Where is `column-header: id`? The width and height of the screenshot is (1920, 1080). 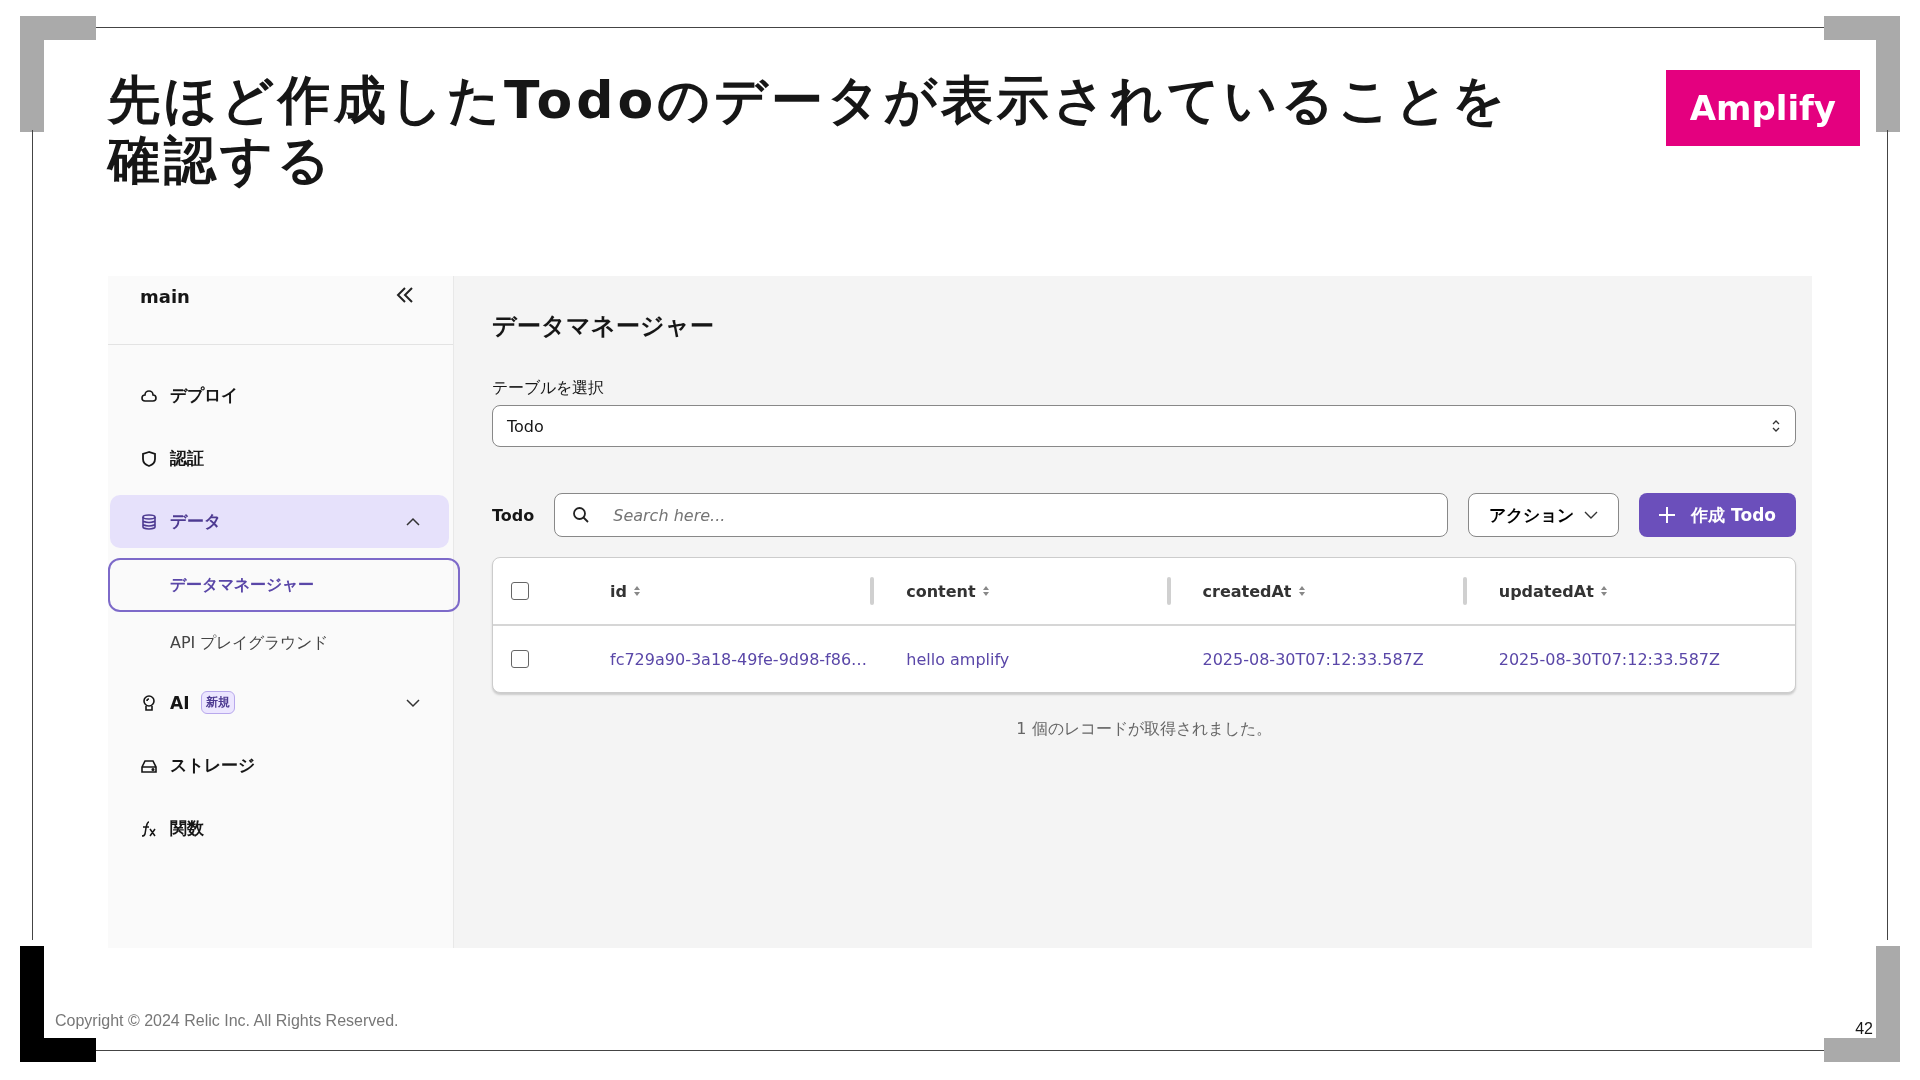
column-header: id is located at coordinates (618, 591).